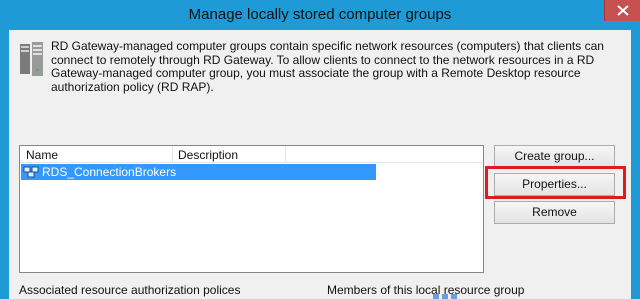 The width and height of the screenshot is (640, 299). Describe the element at coordinates (426, 290) in the screenshot. I see `members-label: Members of this local resource group` at that location.